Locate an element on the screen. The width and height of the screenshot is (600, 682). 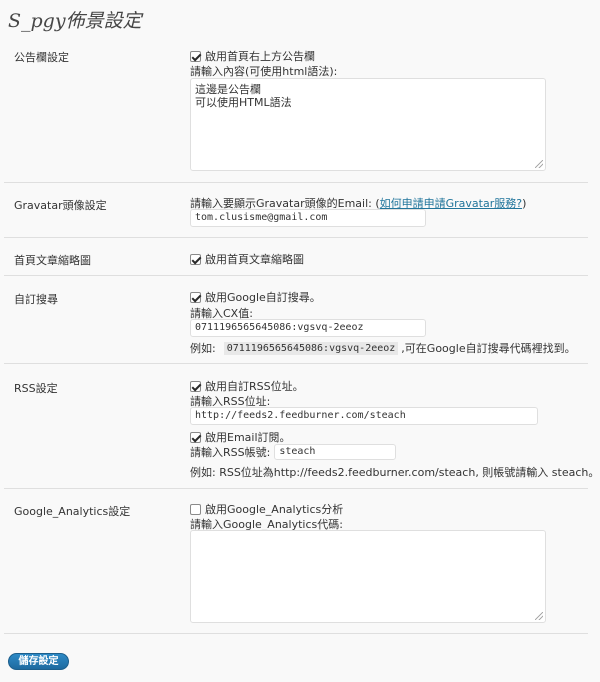
rss-enable-checkbox is located at coordinates (195, 386).